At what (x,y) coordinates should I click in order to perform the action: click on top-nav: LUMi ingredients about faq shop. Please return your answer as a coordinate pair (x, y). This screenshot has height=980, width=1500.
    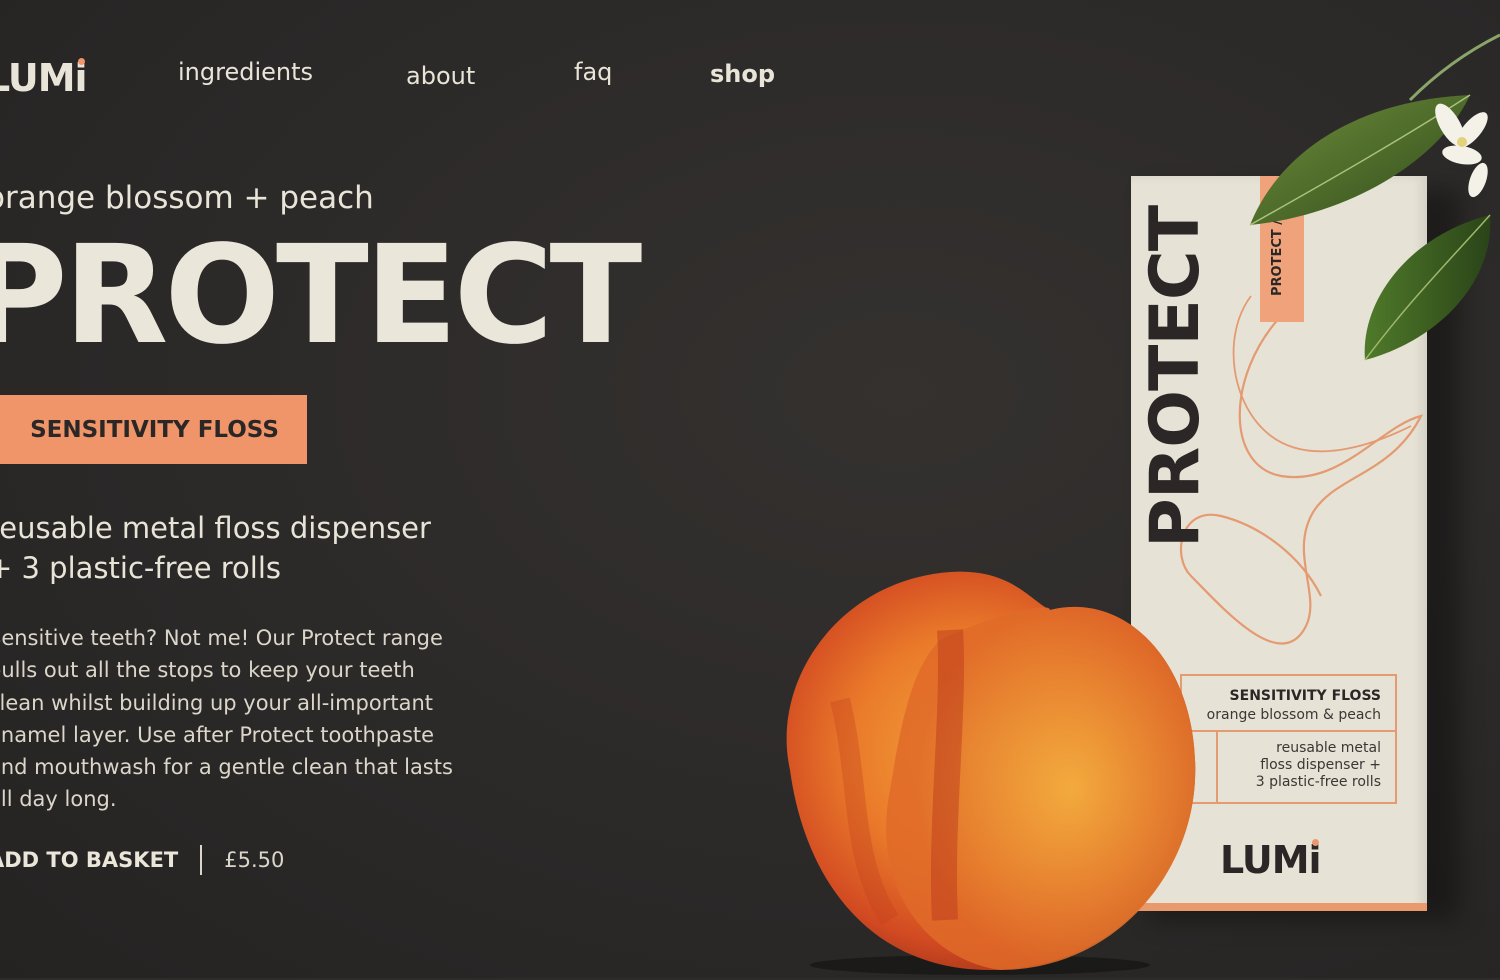
    Looking at the image, I should click on (410, 76).